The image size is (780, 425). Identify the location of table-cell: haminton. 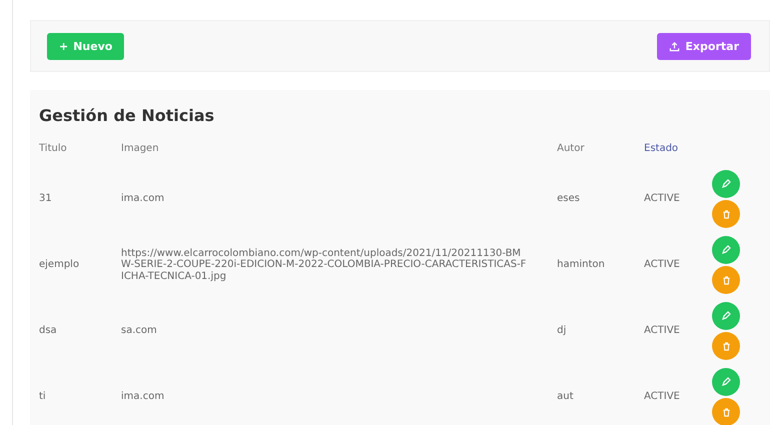
(600, 265).